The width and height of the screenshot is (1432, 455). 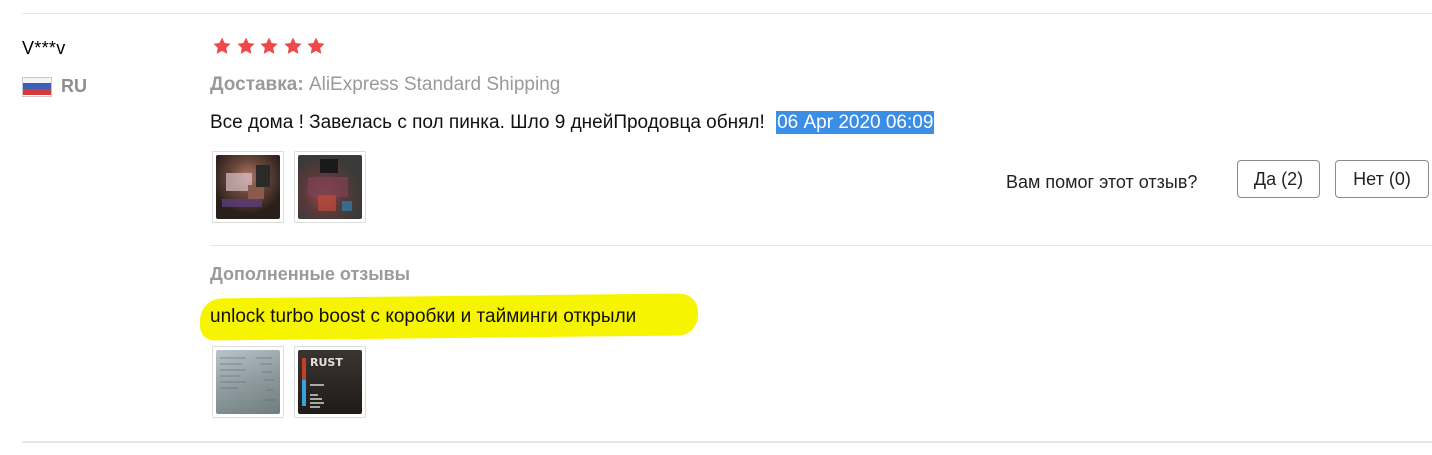 What do you see at coordinates (257, 84) in the screenshot?
I see `delivery-label: Доставка:` at bounding box center [257, 84].